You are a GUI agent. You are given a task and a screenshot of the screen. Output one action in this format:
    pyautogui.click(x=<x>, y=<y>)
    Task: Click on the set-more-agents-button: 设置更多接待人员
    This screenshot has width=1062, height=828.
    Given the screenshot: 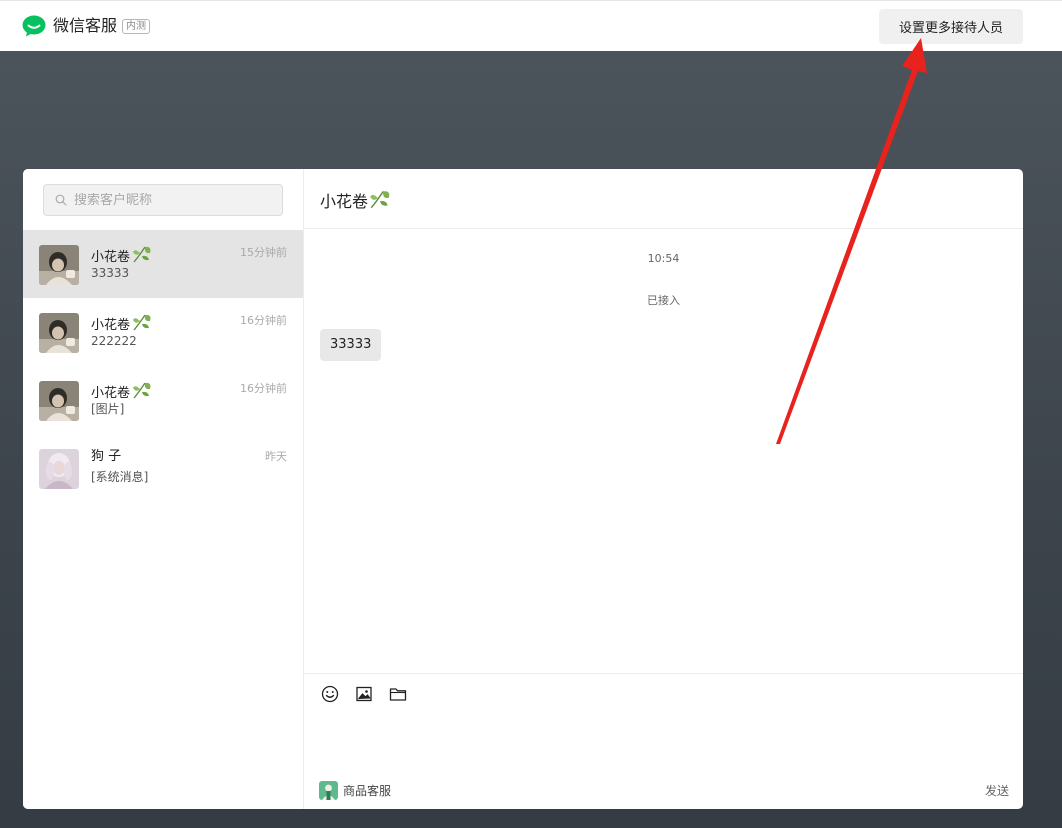 What is the action you would take?
    pyautogui.click(x=951, y=26)
    